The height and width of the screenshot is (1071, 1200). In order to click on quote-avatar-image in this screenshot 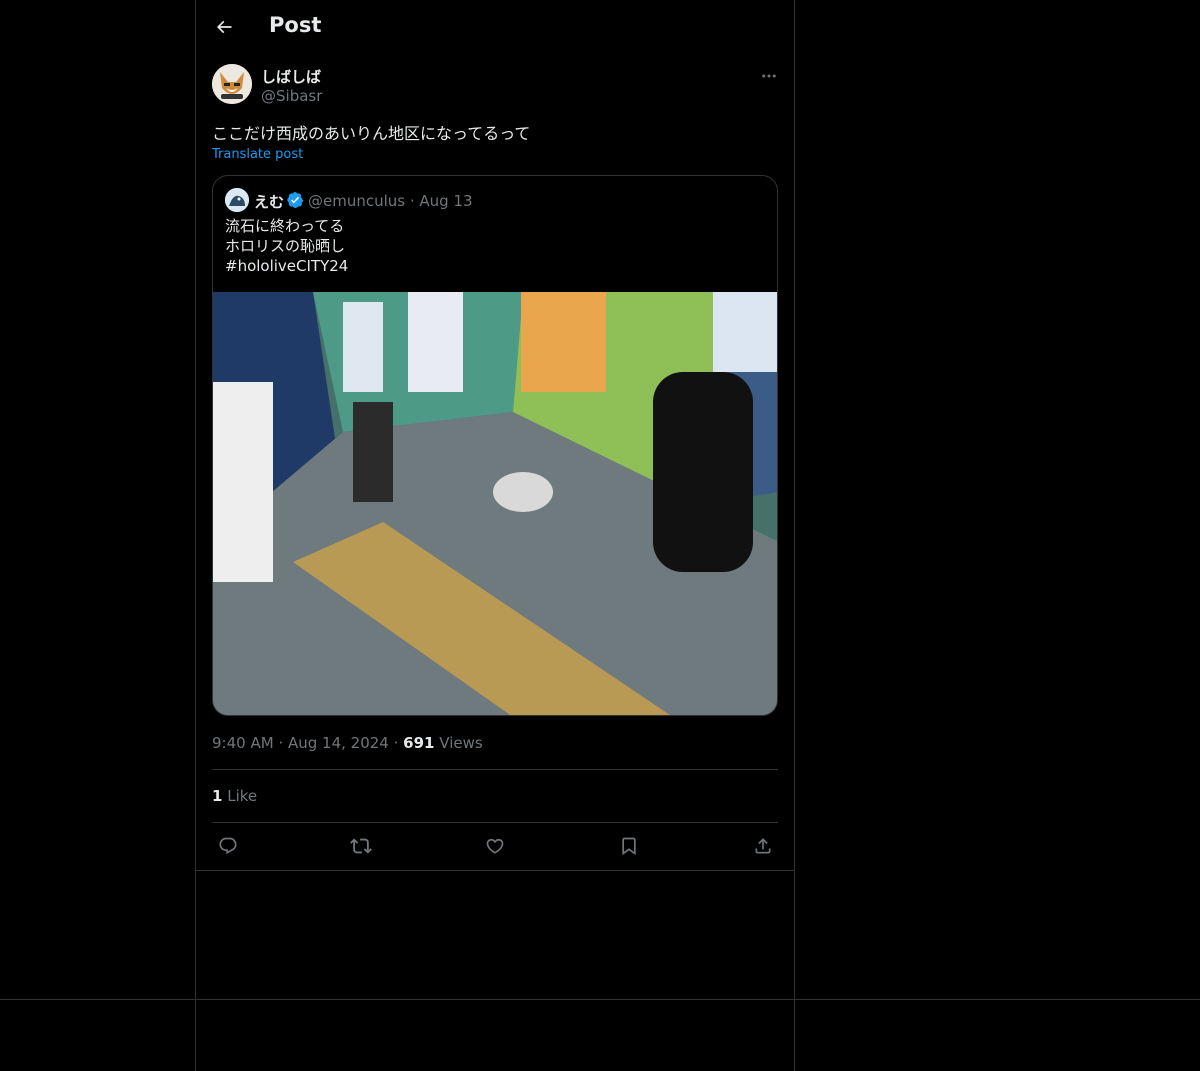, I will do `click(237, 200)`.